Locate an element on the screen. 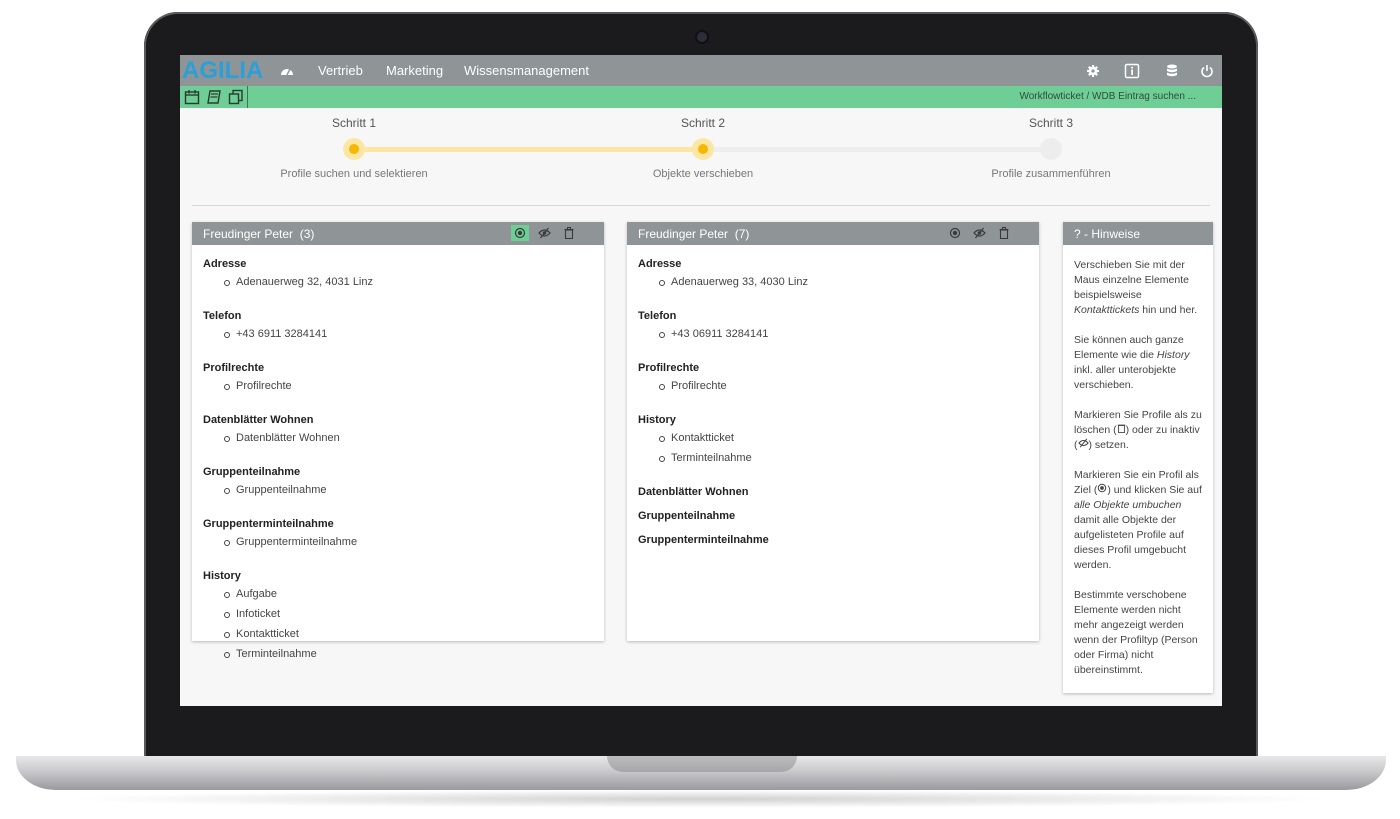 The height and width of the screenshot is (819, 1400). hints-panel-header: ? - Hinweise is located at coordinates (1138, 233).